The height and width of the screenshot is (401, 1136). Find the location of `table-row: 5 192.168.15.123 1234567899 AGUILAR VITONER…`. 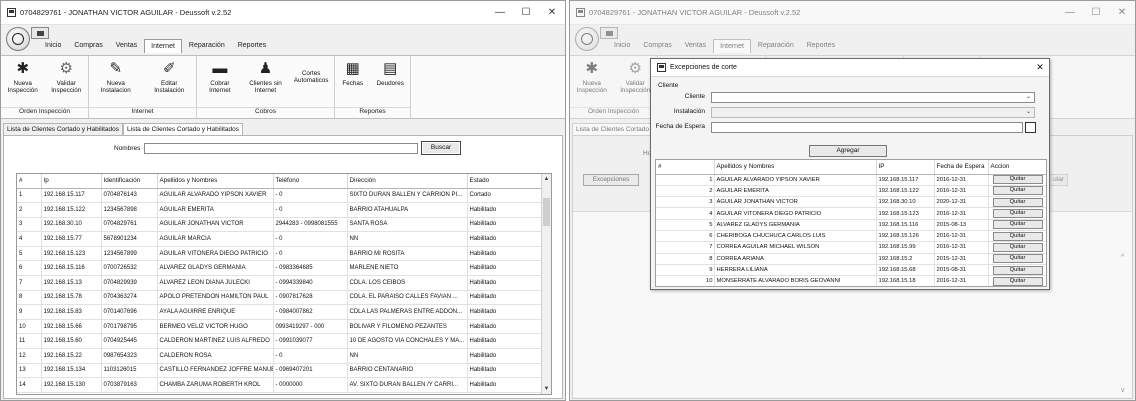

table-row: 5 192.168.15.123 1234567899 AGUILAR VITONER… is located at coordinates (280, 254).